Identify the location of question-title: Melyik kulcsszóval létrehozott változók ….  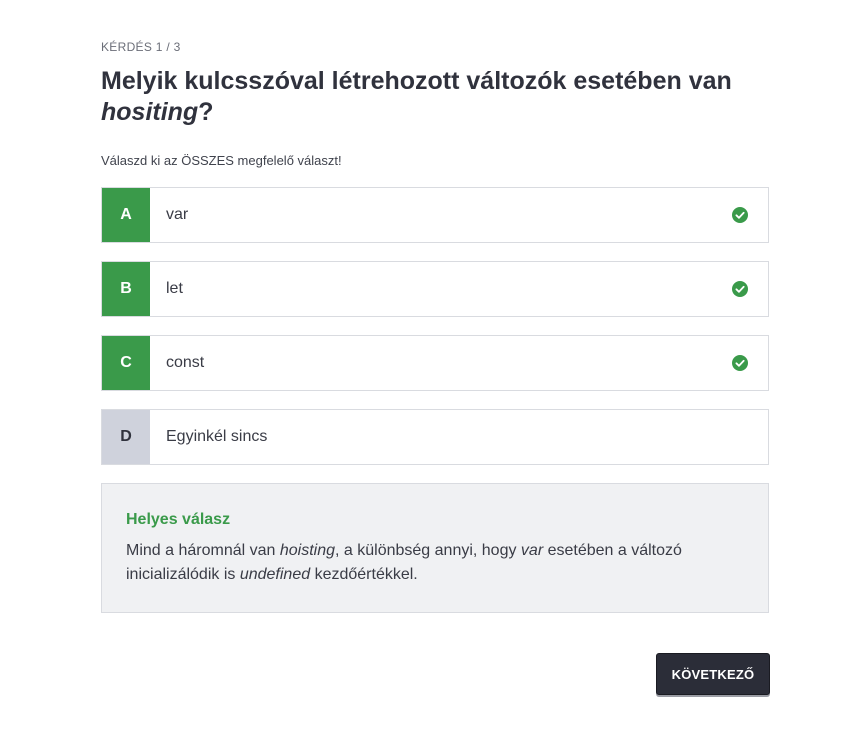
(435, 97).